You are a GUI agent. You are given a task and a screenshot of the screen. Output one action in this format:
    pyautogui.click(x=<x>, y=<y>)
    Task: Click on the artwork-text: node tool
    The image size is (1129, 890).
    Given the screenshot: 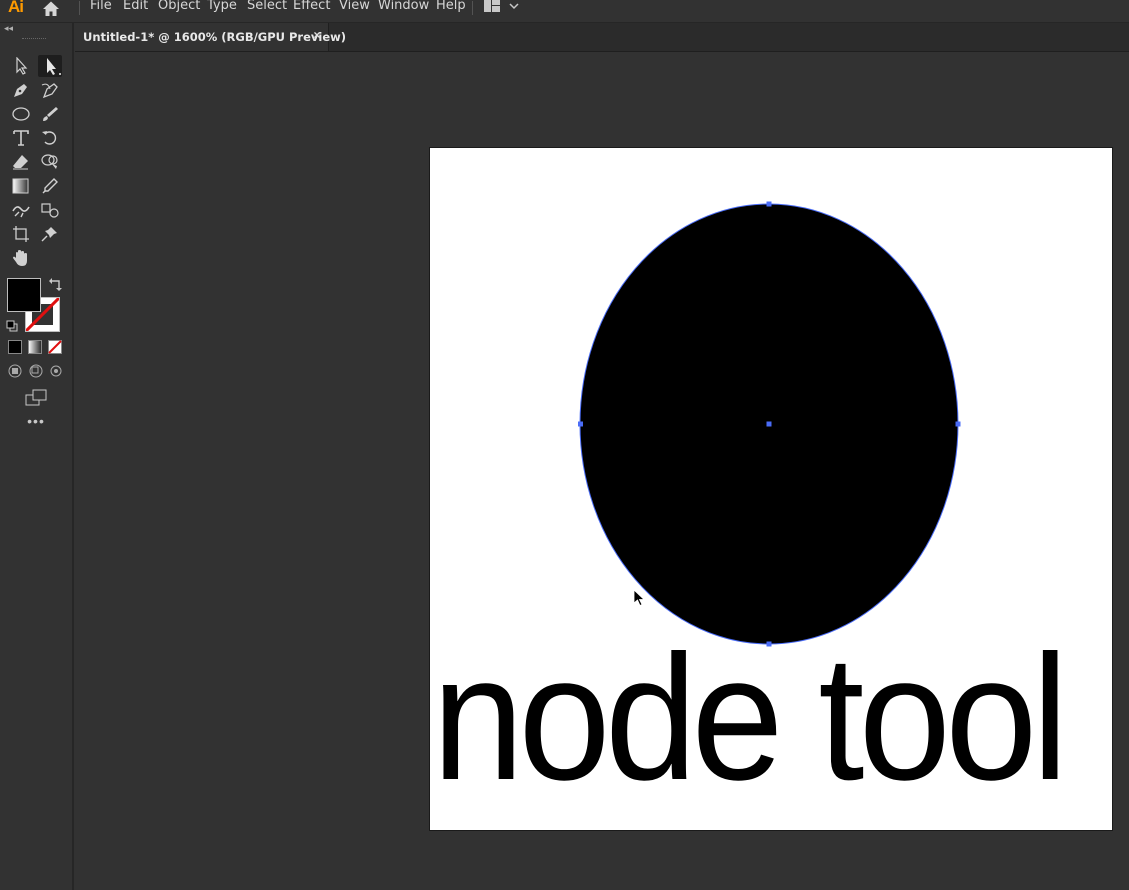 What is the action you would take?
    pyautogui.click(x=753, y=718)
    